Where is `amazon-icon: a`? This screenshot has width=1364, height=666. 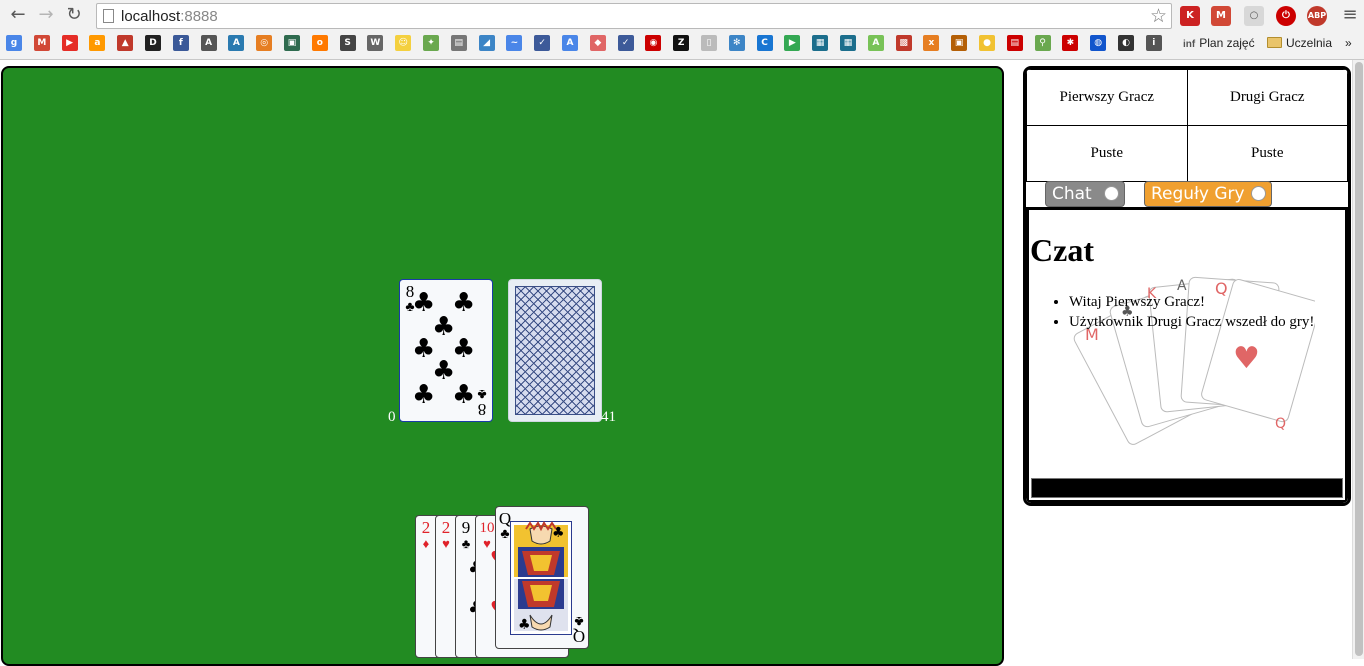 amazon-icon: a is located at coordinates (97, 43).